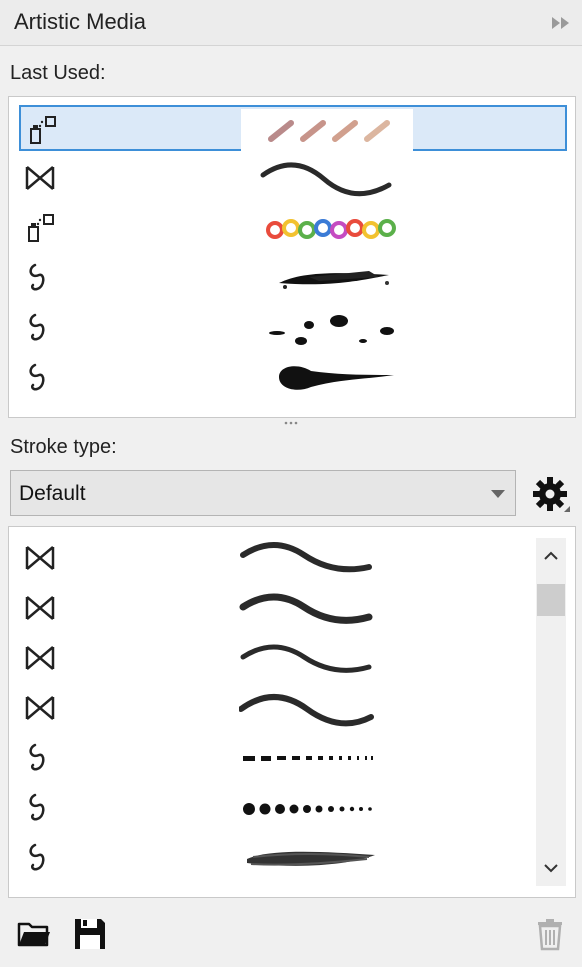  I want to click on teardrop-stroke-preview, so click(336, 378).